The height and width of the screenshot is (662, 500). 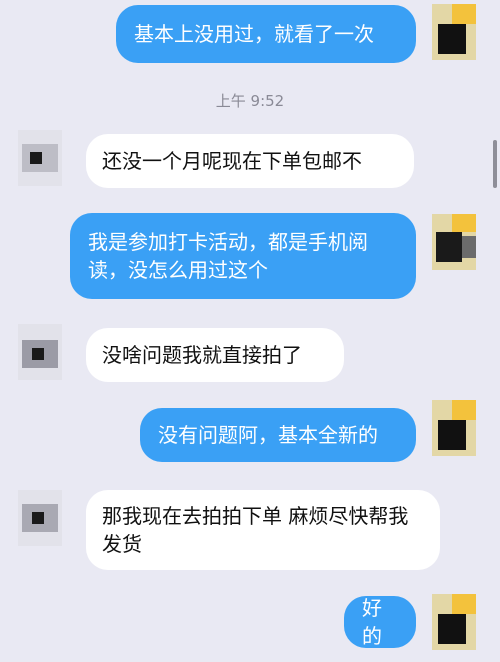 What do you see at coordinates (268, 435) in the screenshot?
I see `message-text: 没有问题阿，基本全新的` at bounding box center [268, 435].